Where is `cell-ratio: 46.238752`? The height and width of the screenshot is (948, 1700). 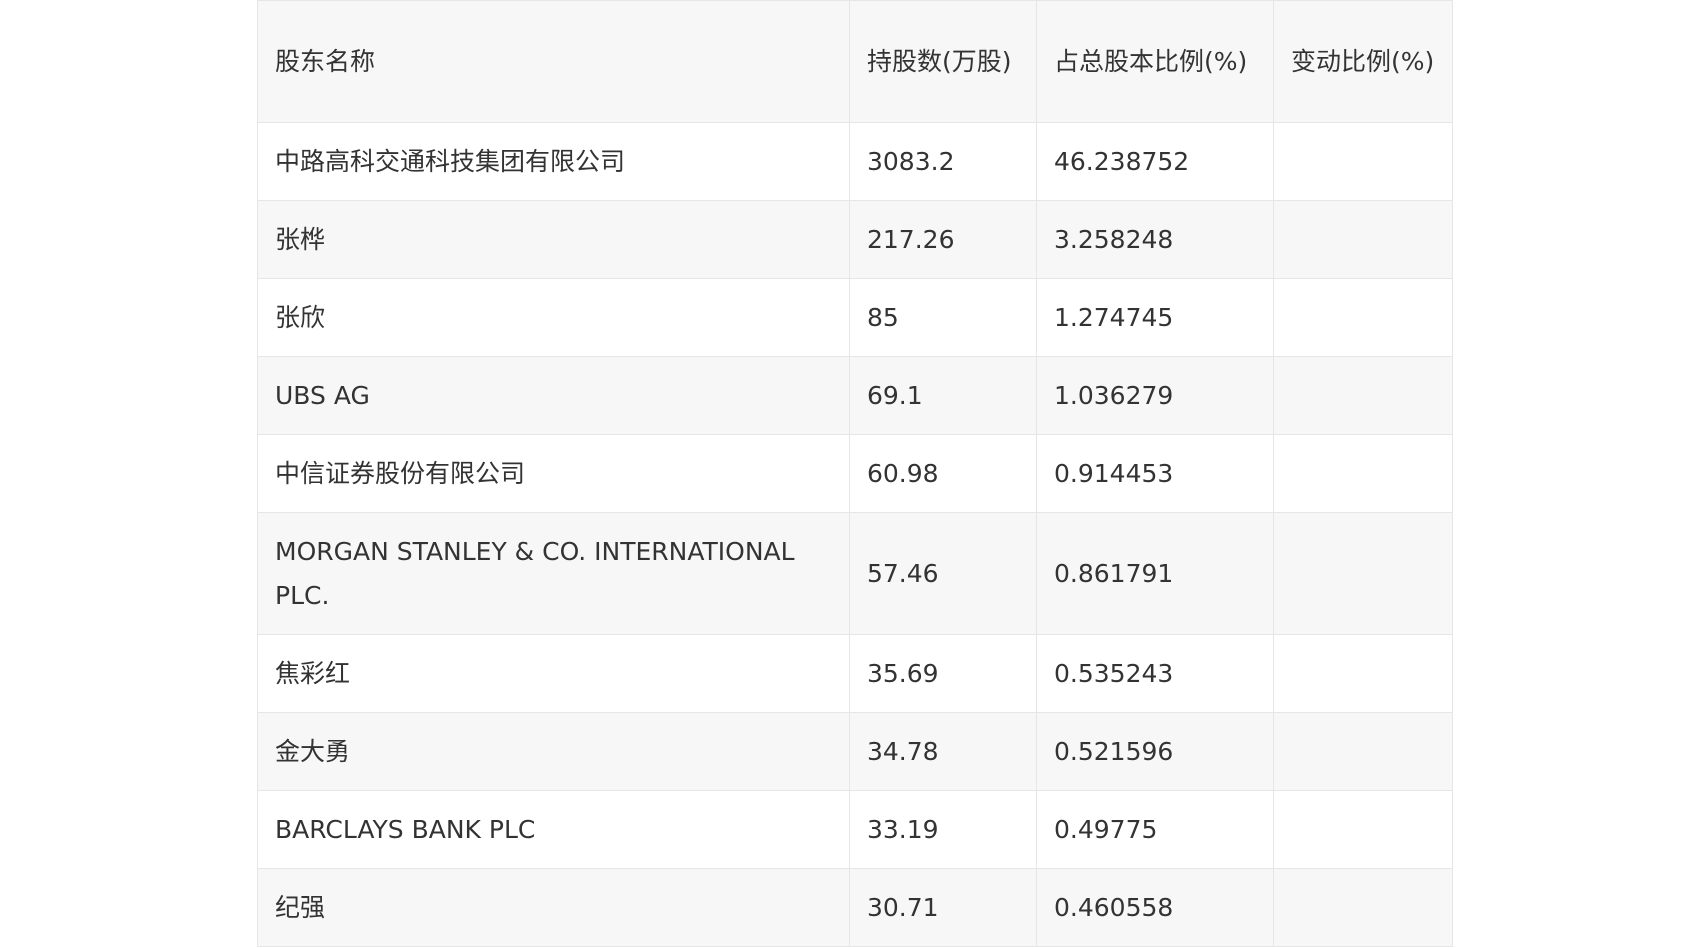
cell-ratio: 46.238752 is located at coordinates (1155, 161).